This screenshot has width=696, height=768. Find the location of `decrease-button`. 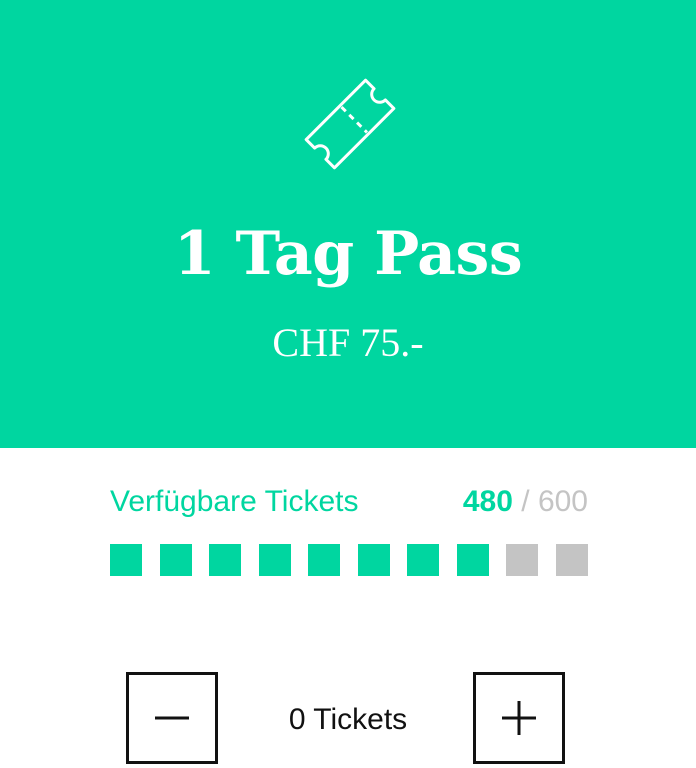

decrease-button is located at coordinates (172, 718).